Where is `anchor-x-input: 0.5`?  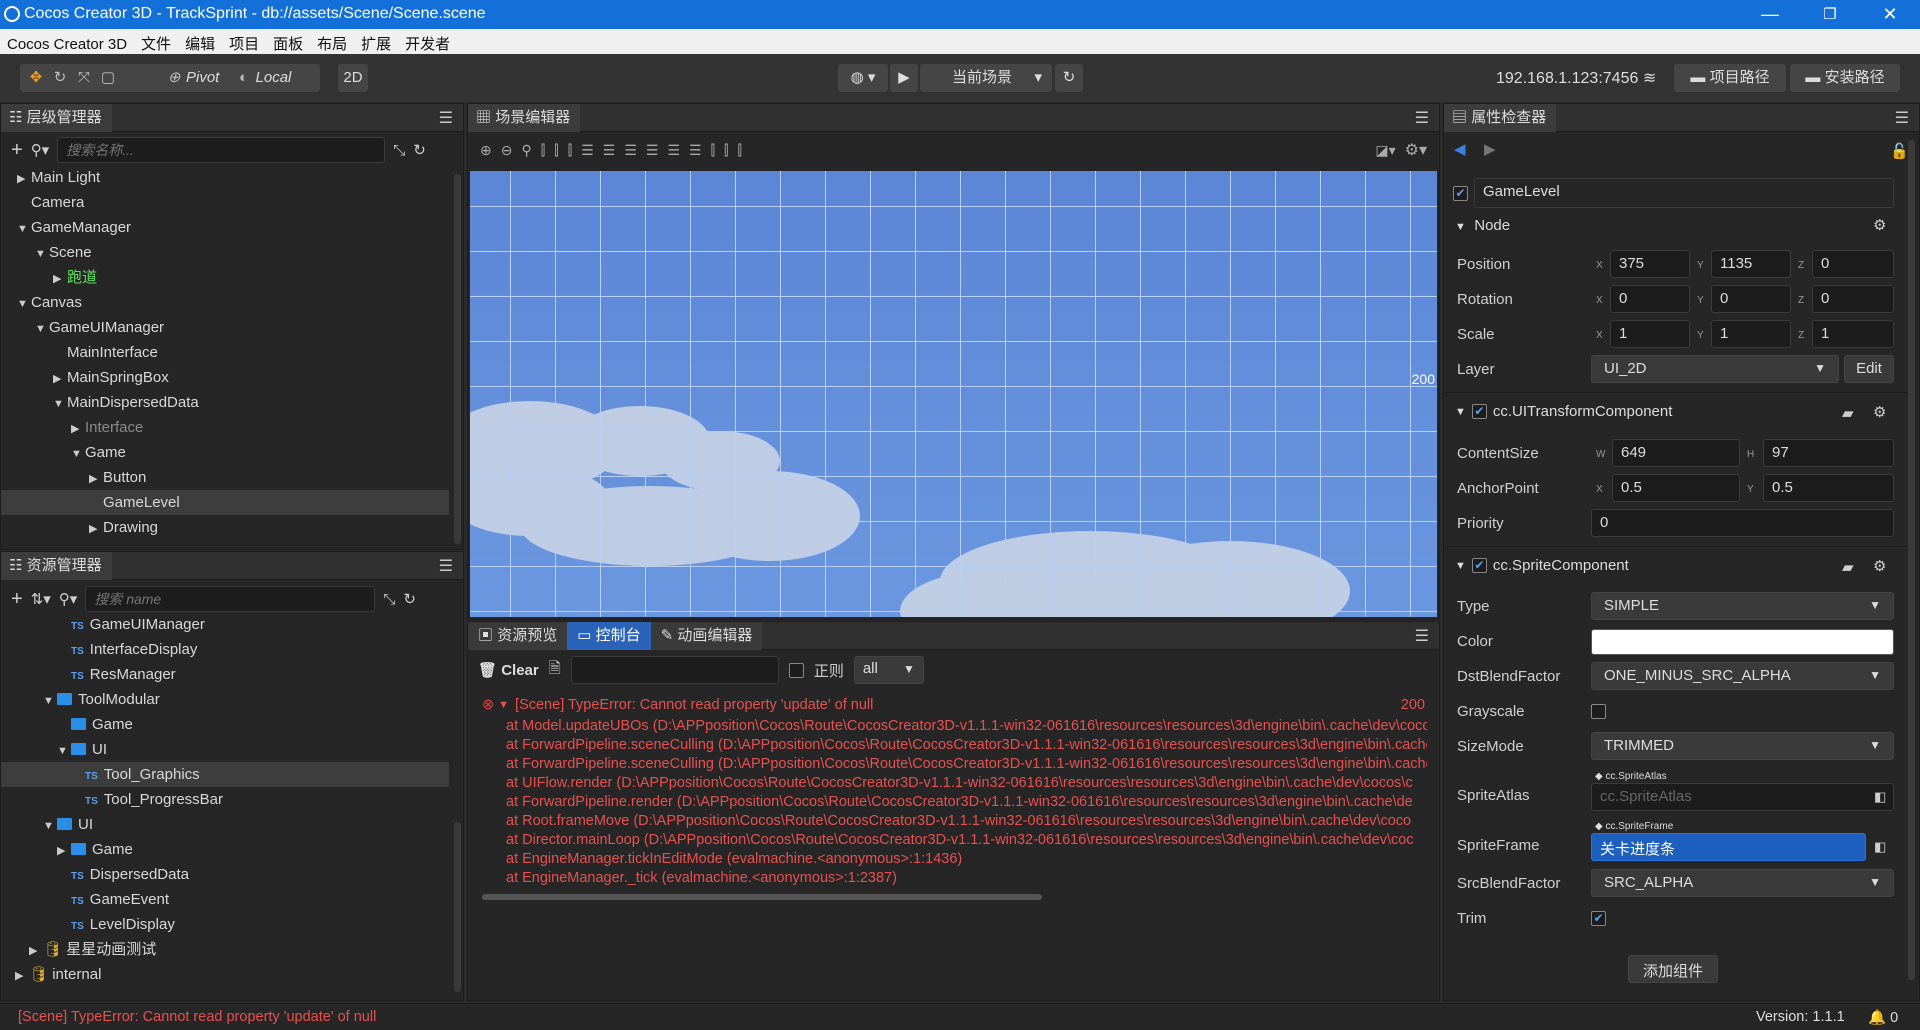
anchor-x-input: 0.5 is located at coordinates (1676, 488).